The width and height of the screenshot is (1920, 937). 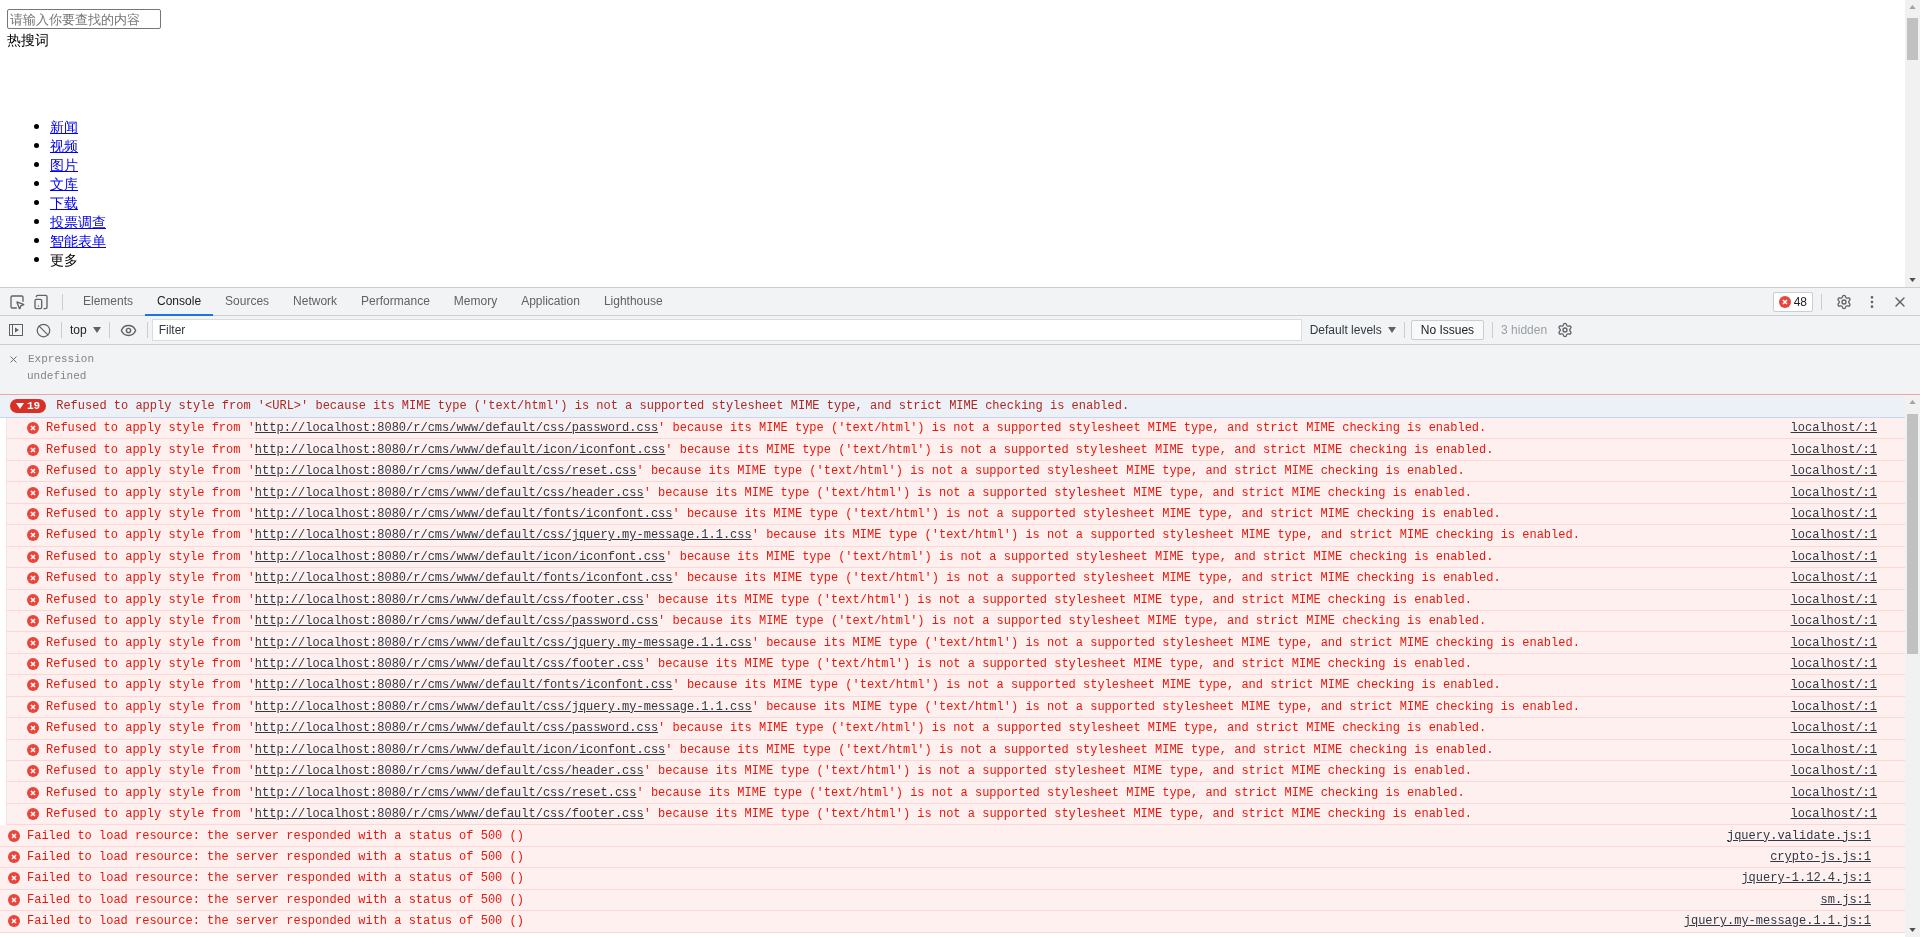 I want to click on remove-expression-icon, so click(x=13, y=359).